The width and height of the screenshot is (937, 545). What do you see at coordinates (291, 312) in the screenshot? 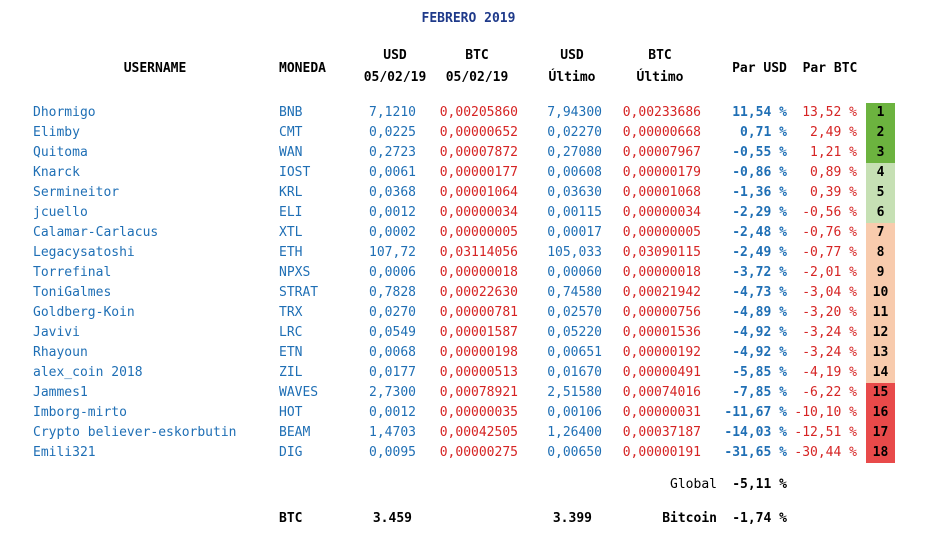
I see `coin-cell: TRX` at bounding box center [291, 312].